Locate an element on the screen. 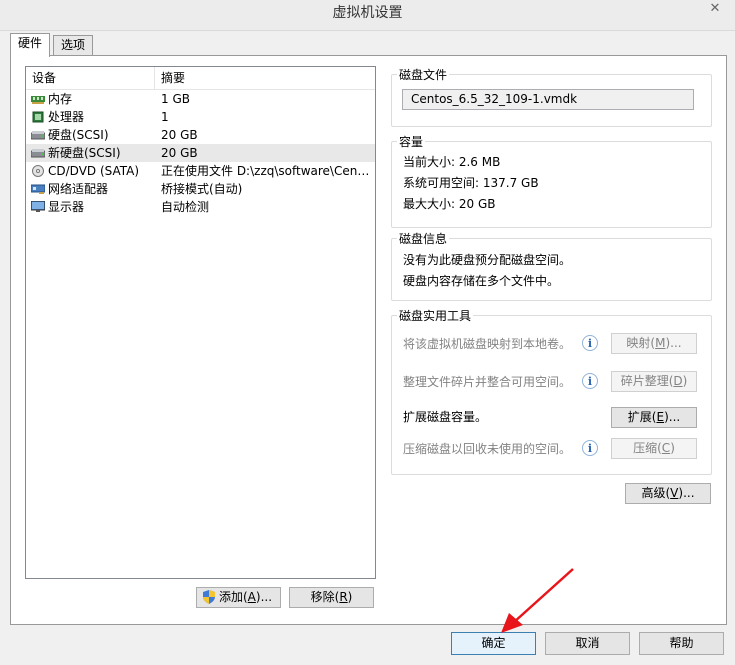 The width and height of the screenshot is (735, 665). defrag-button-accel: D is located at coordinates (678, 381).